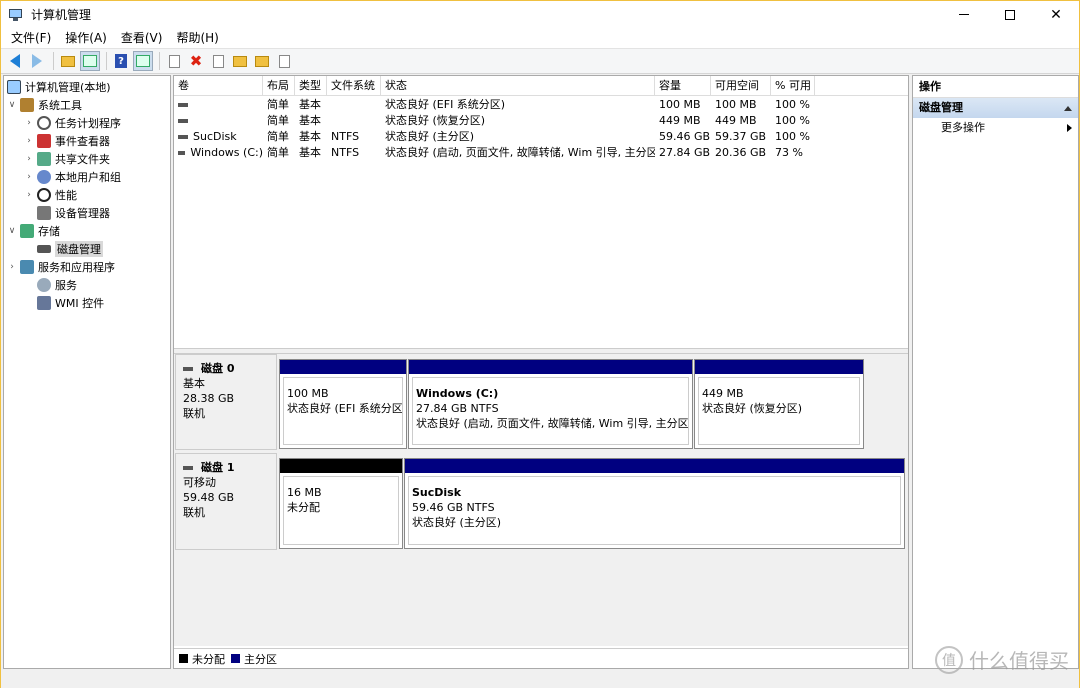  Describe the element at coordinates (188, 467) in the screenshot. I see `disk-icon` at that location.